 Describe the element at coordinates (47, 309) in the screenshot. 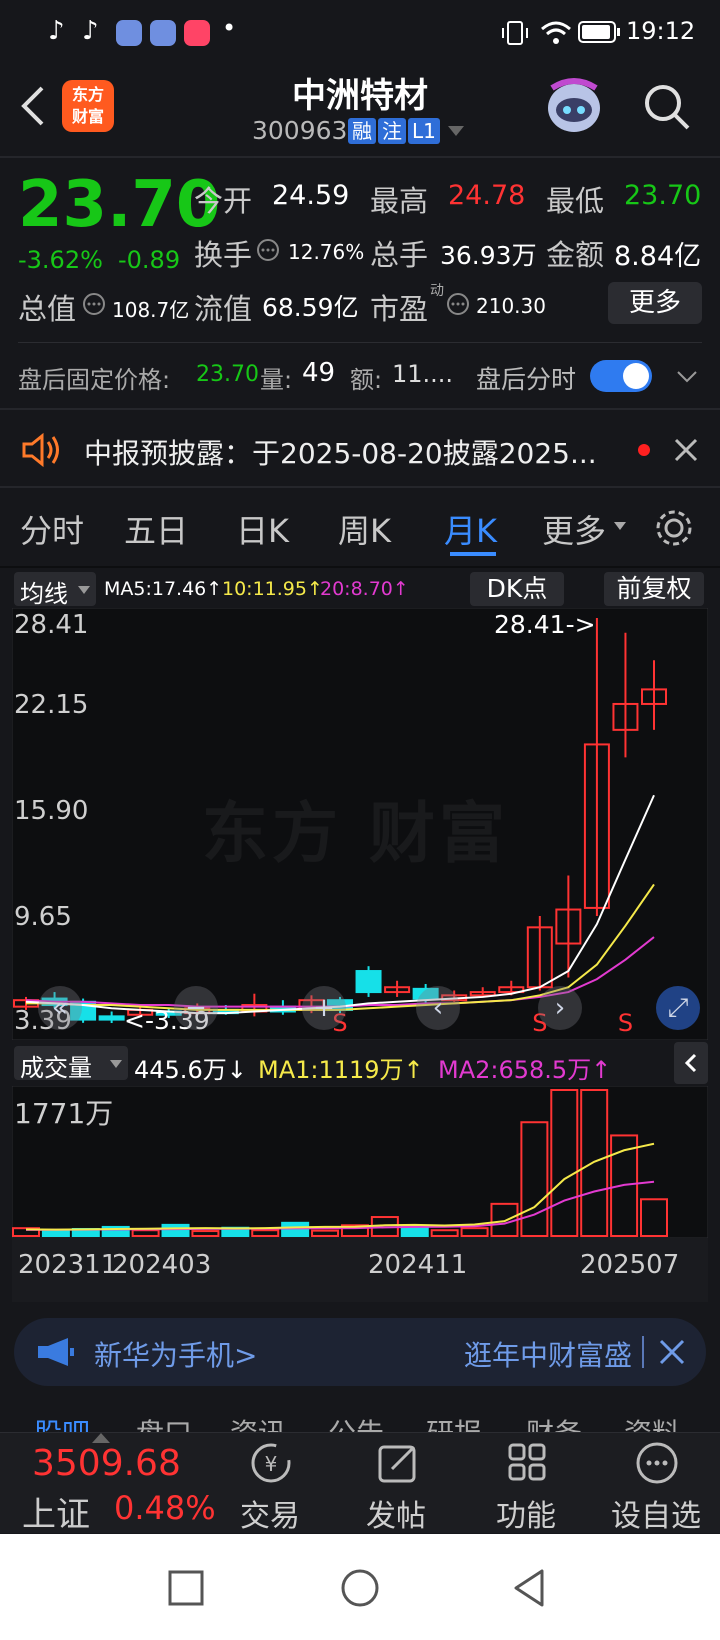

I see `market-cap-label: 总值` at that location.